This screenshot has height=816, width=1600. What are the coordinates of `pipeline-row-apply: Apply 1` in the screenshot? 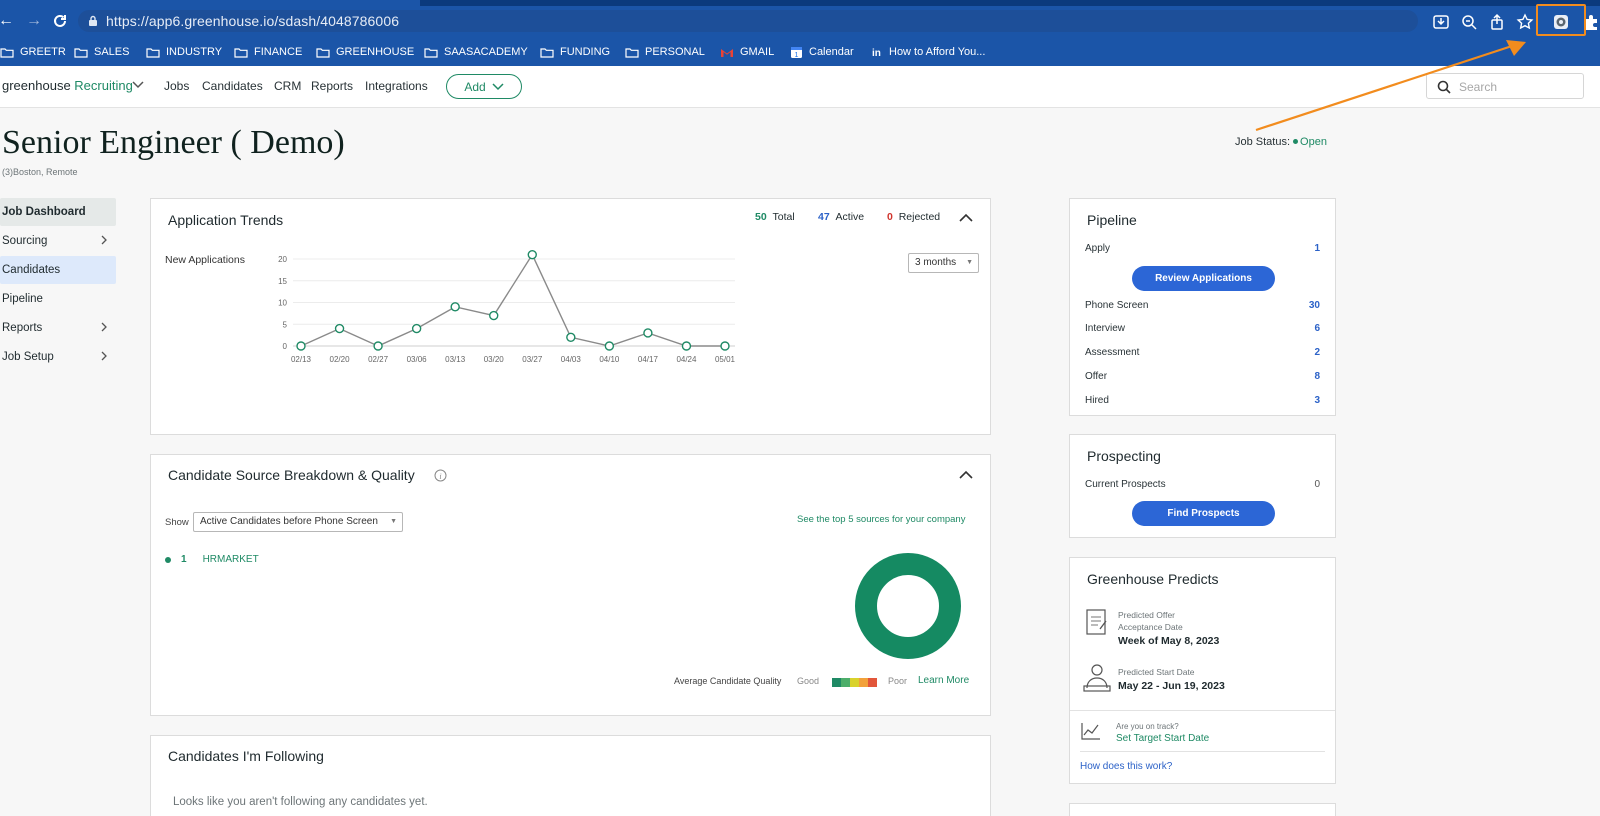 It's located at (1202, 251).